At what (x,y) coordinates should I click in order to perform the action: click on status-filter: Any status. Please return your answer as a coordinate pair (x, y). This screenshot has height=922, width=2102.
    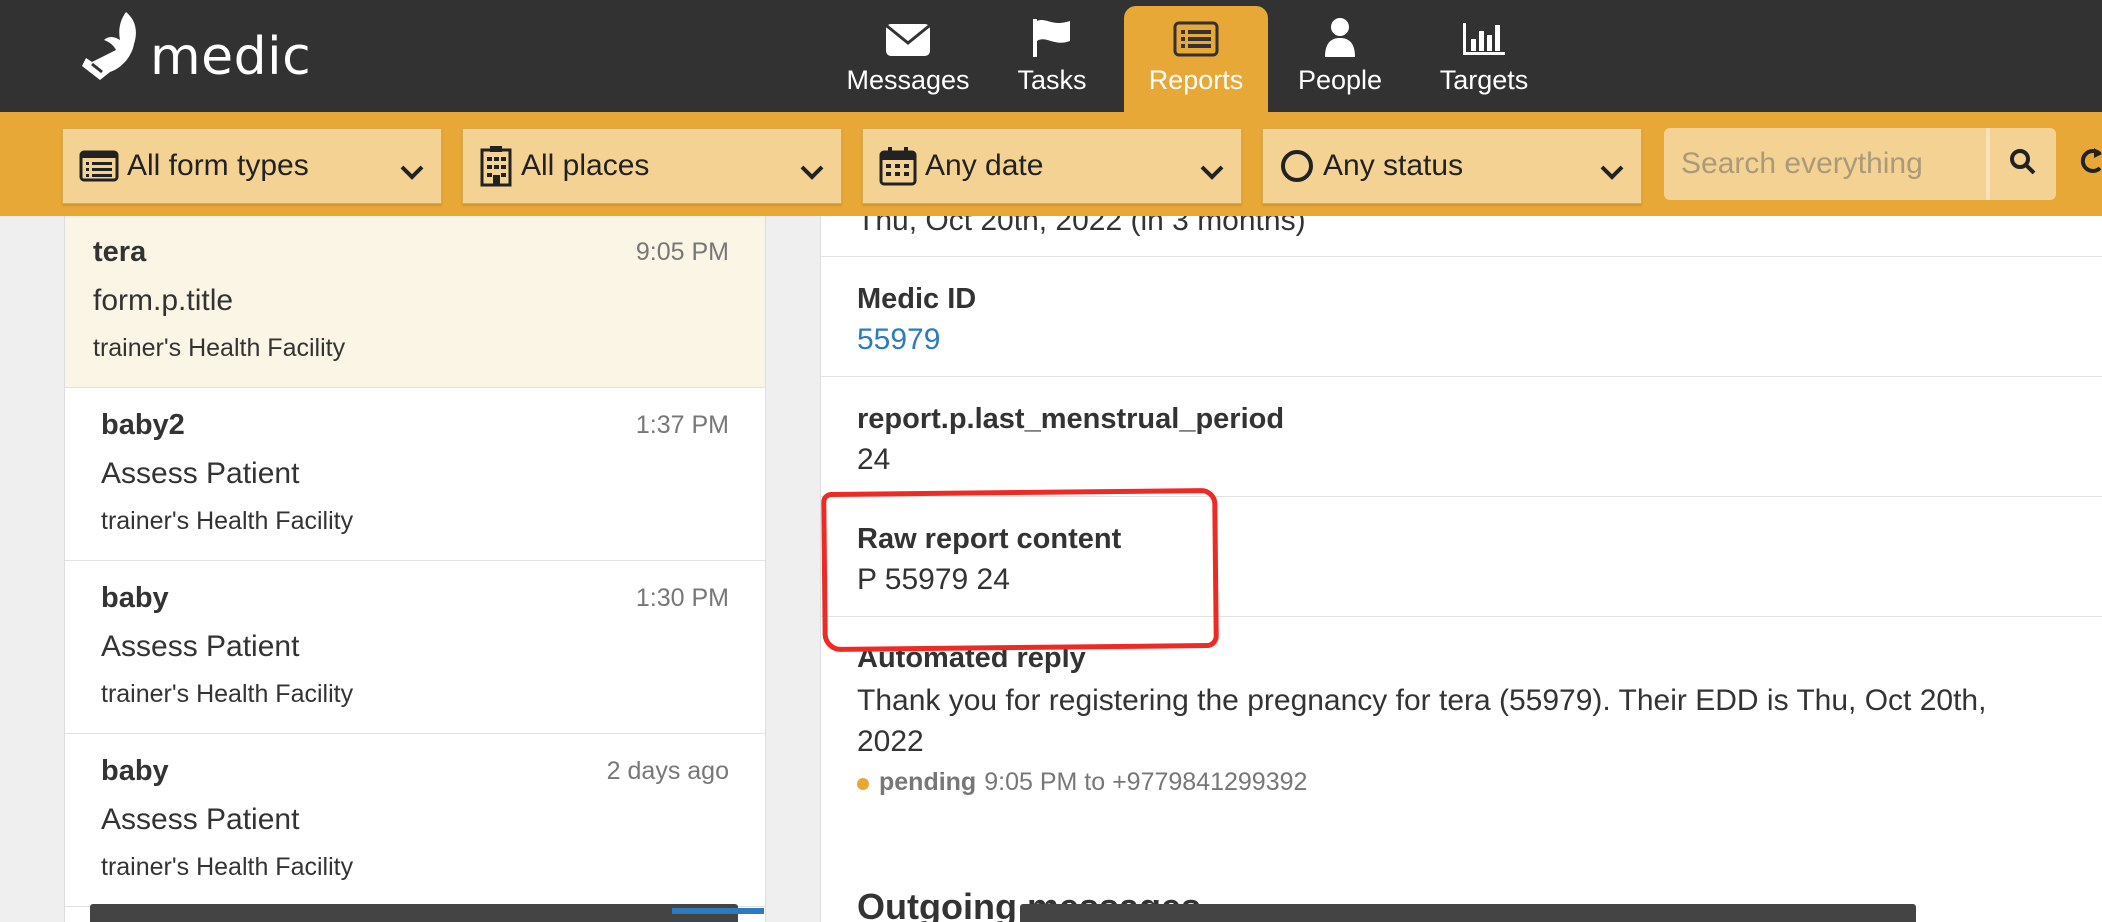
    Looking at the image, I should click on (1452, 166).